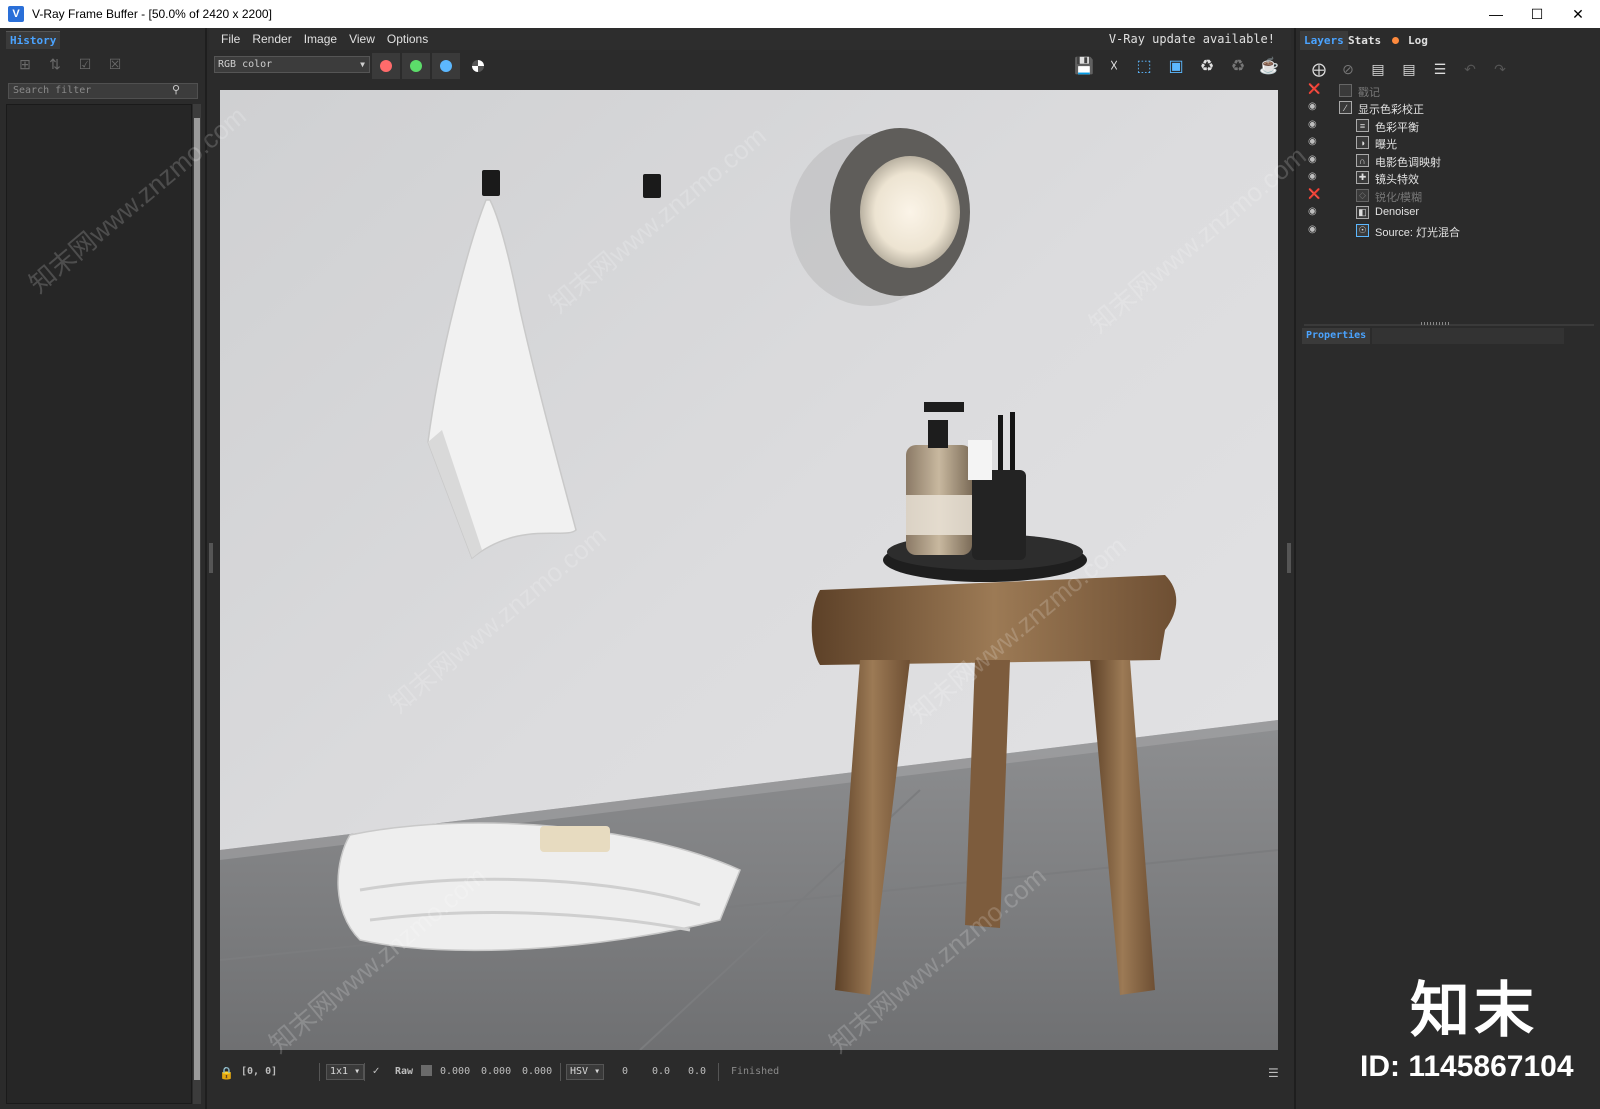  I want to click on sharpen-icon: ◇, so click(1362, 195).